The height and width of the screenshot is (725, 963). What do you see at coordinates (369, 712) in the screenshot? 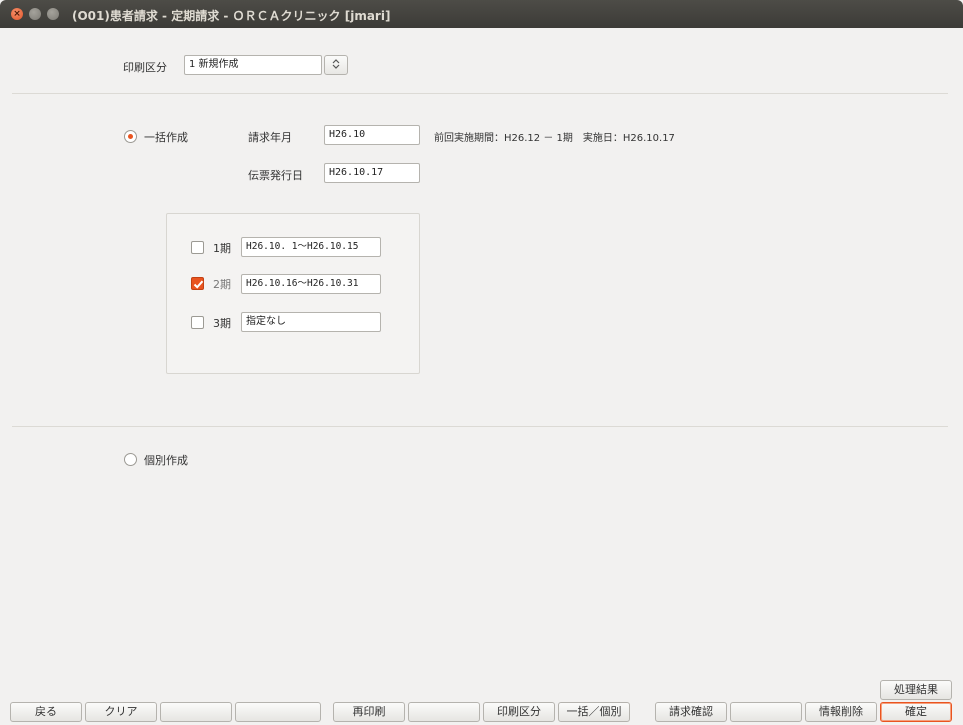
I see `fkey-reprint-button: 再印刷` at bounding box center [369, 712].